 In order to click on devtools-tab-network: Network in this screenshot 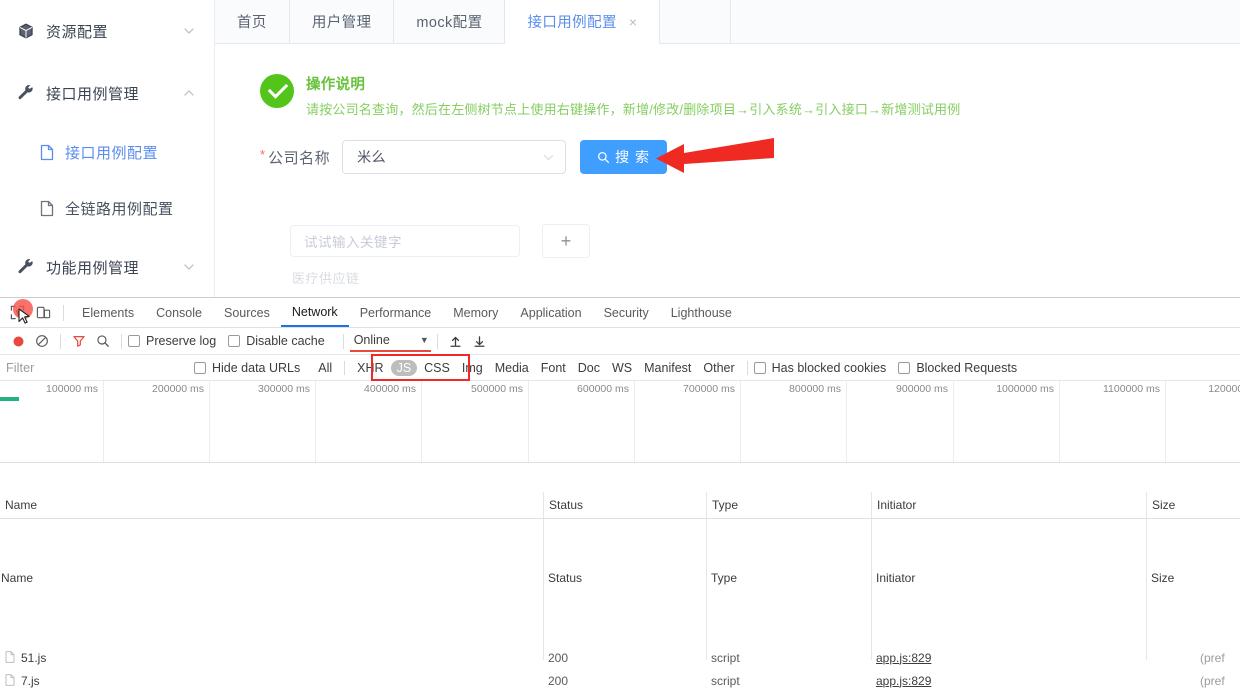, I will do `click(314, 312)`.